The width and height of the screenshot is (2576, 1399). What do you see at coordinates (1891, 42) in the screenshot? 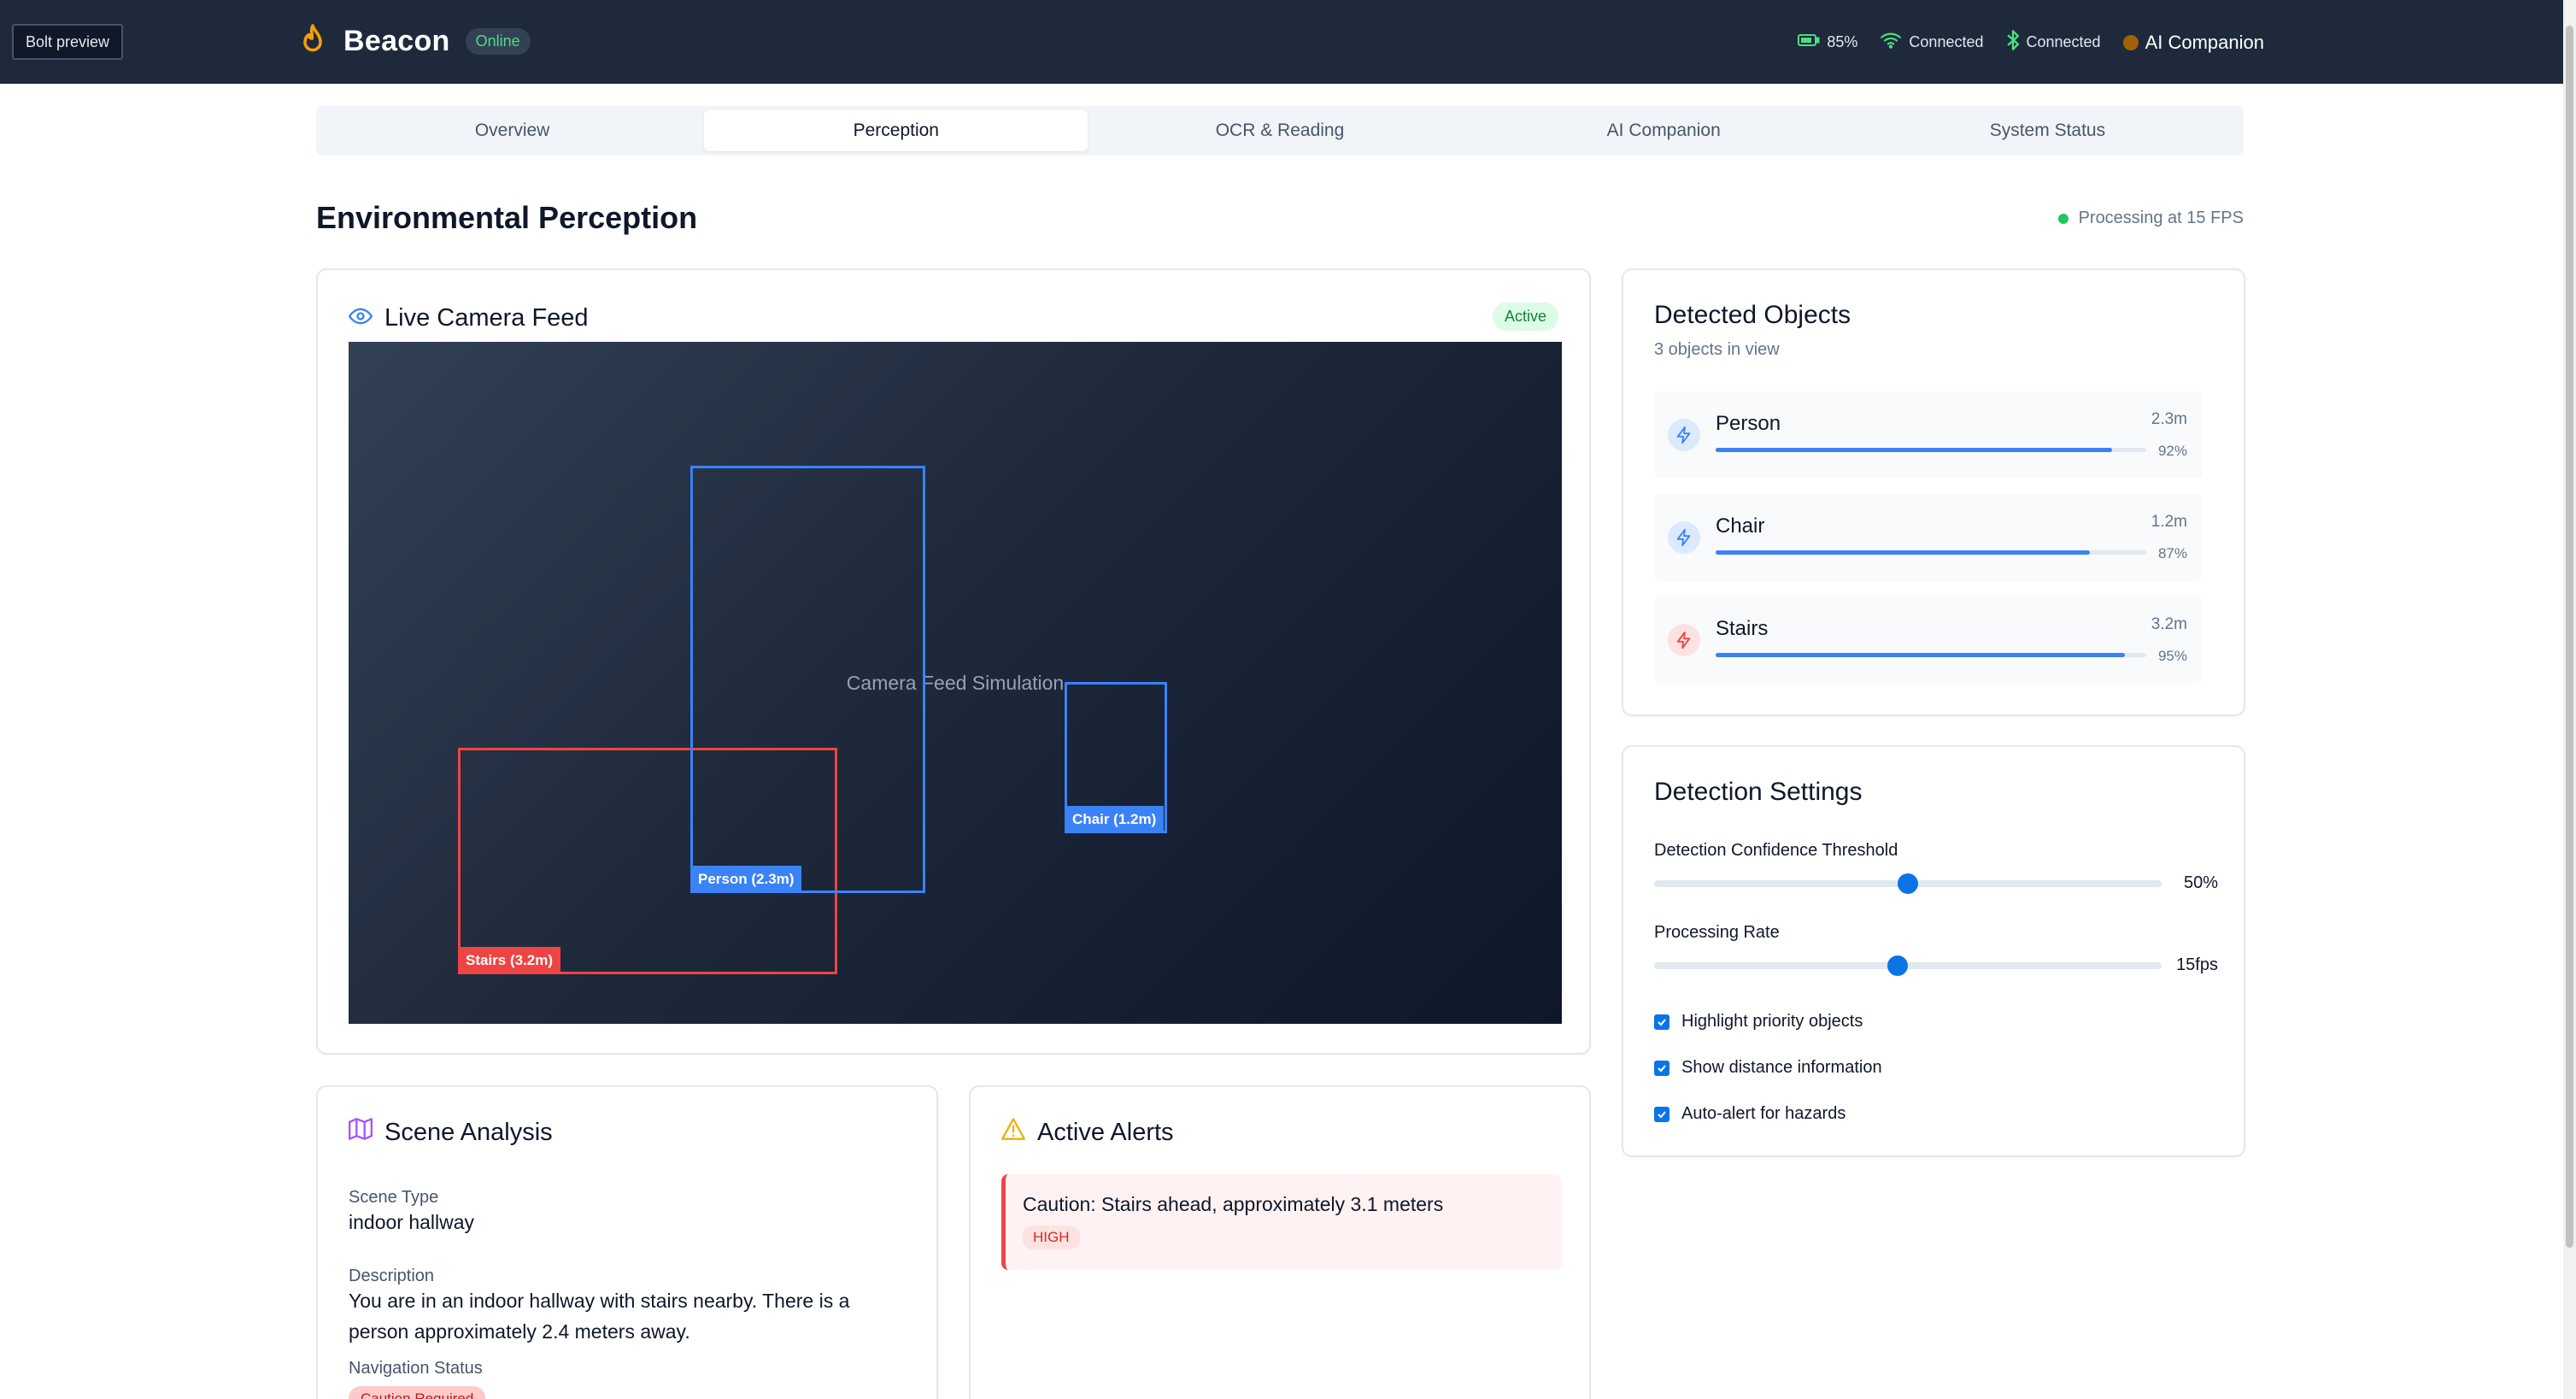
I see `wifi-icon` at bounding box center [1891, 42].